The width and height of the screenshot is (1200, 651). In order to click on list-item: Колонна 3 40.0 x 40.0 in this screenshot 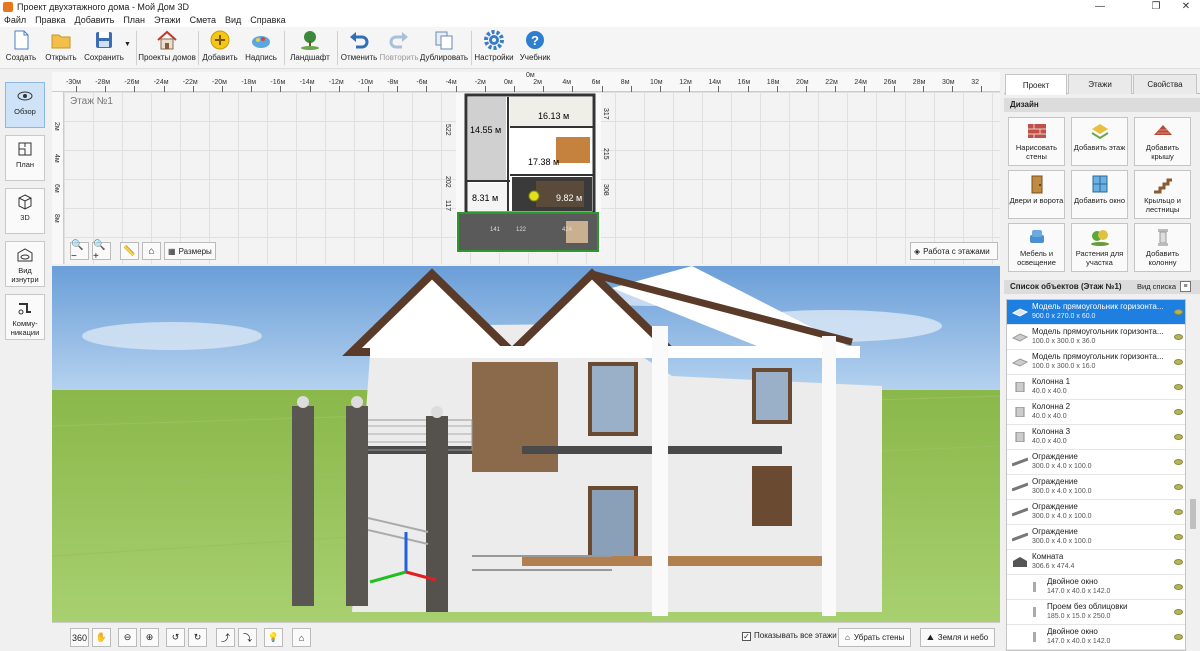, I will do `click(1096, 437)`.